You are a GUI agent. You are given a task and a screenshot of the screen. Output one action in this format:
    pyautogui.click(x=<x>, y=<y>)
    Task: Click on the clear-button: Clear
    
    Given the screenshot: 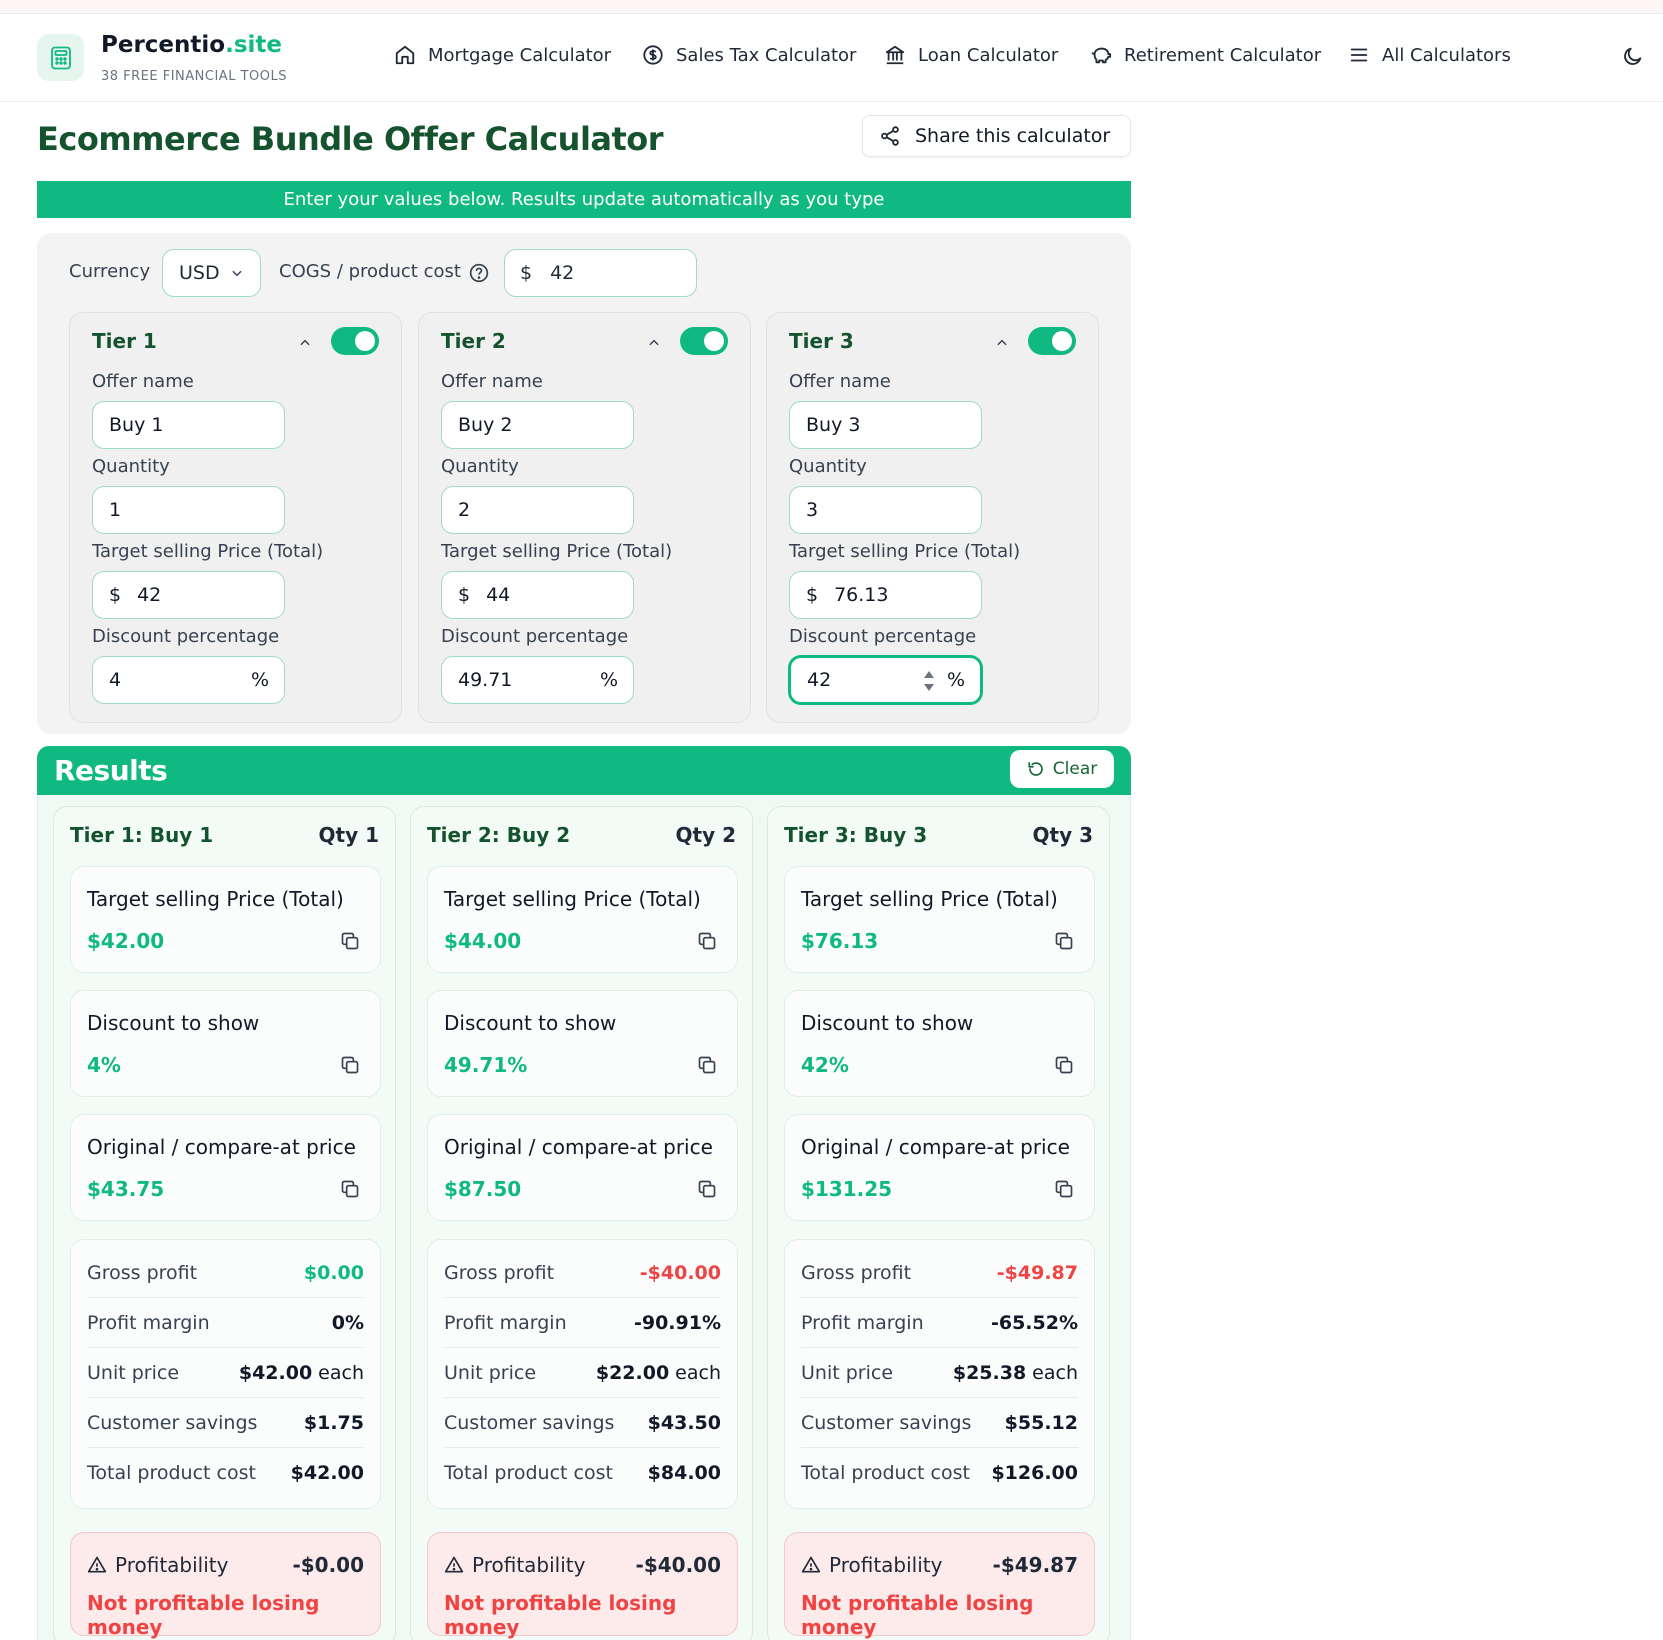 What is the action you would take?
    pyautogui.click(x=1062, y=769)
    